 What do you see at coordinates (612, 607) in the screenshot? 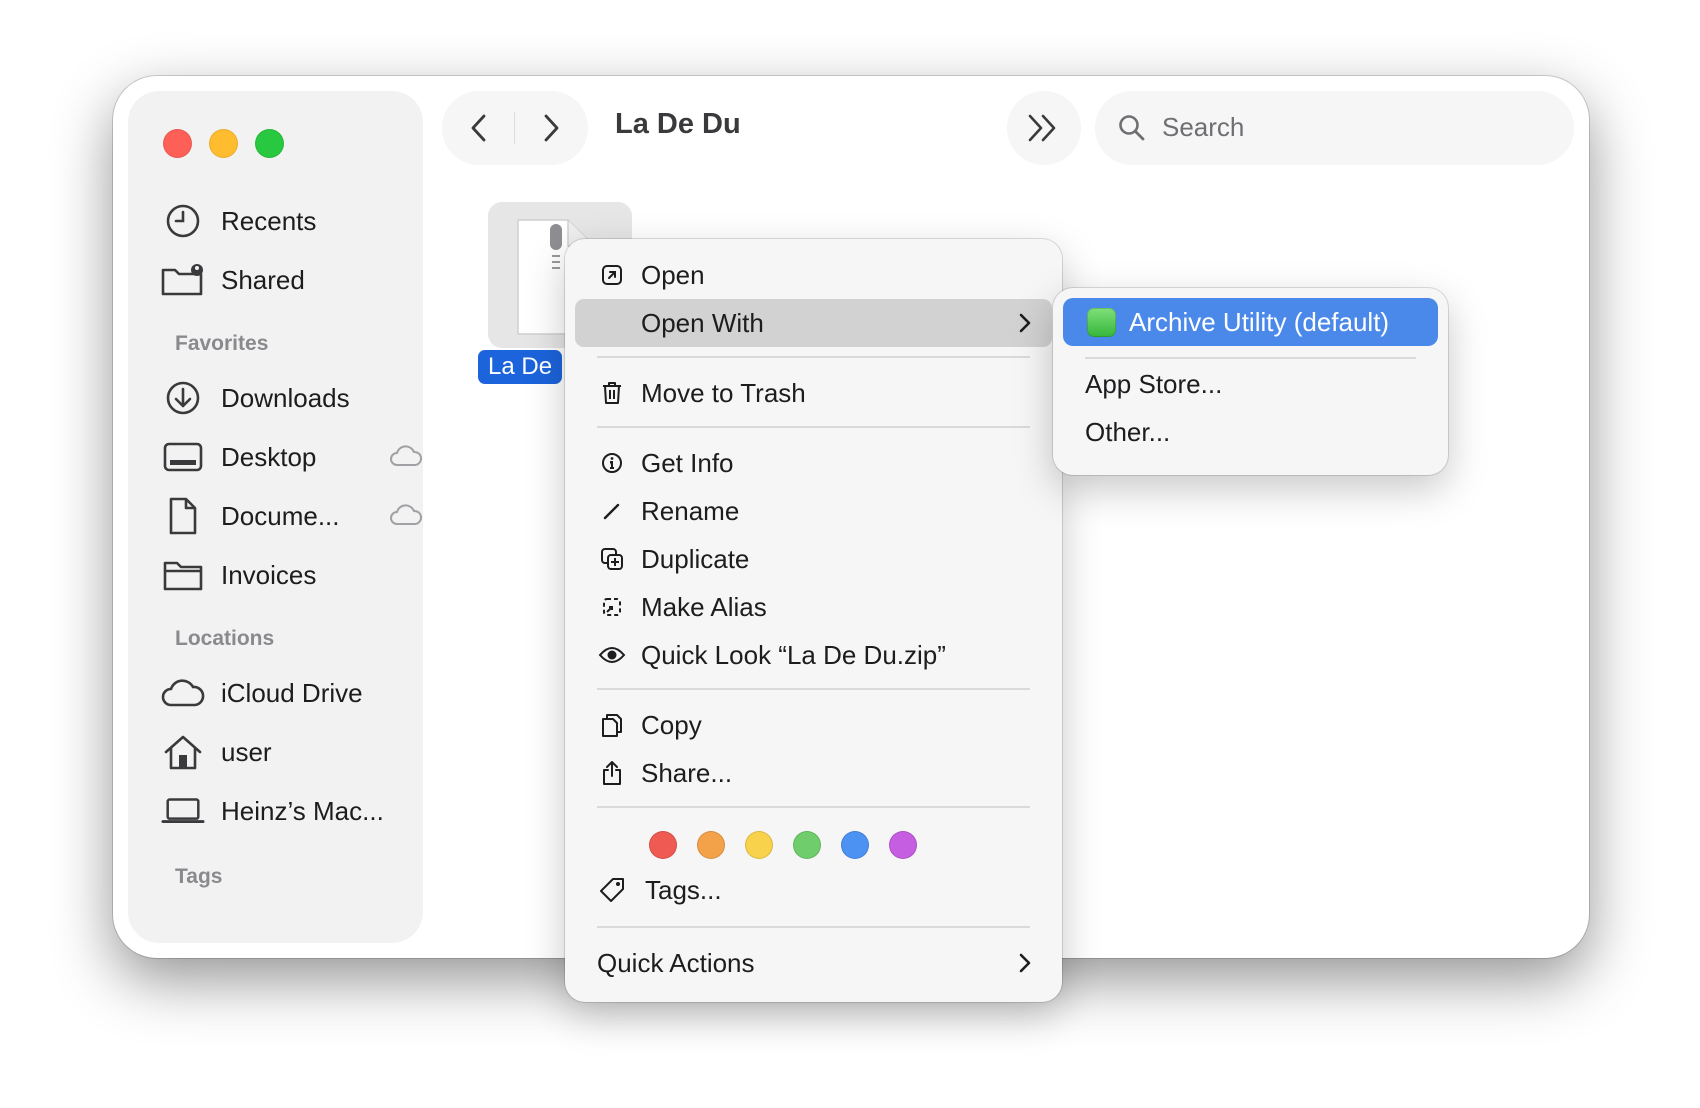
I see `alias-icon` at bounding box center [612, 607].